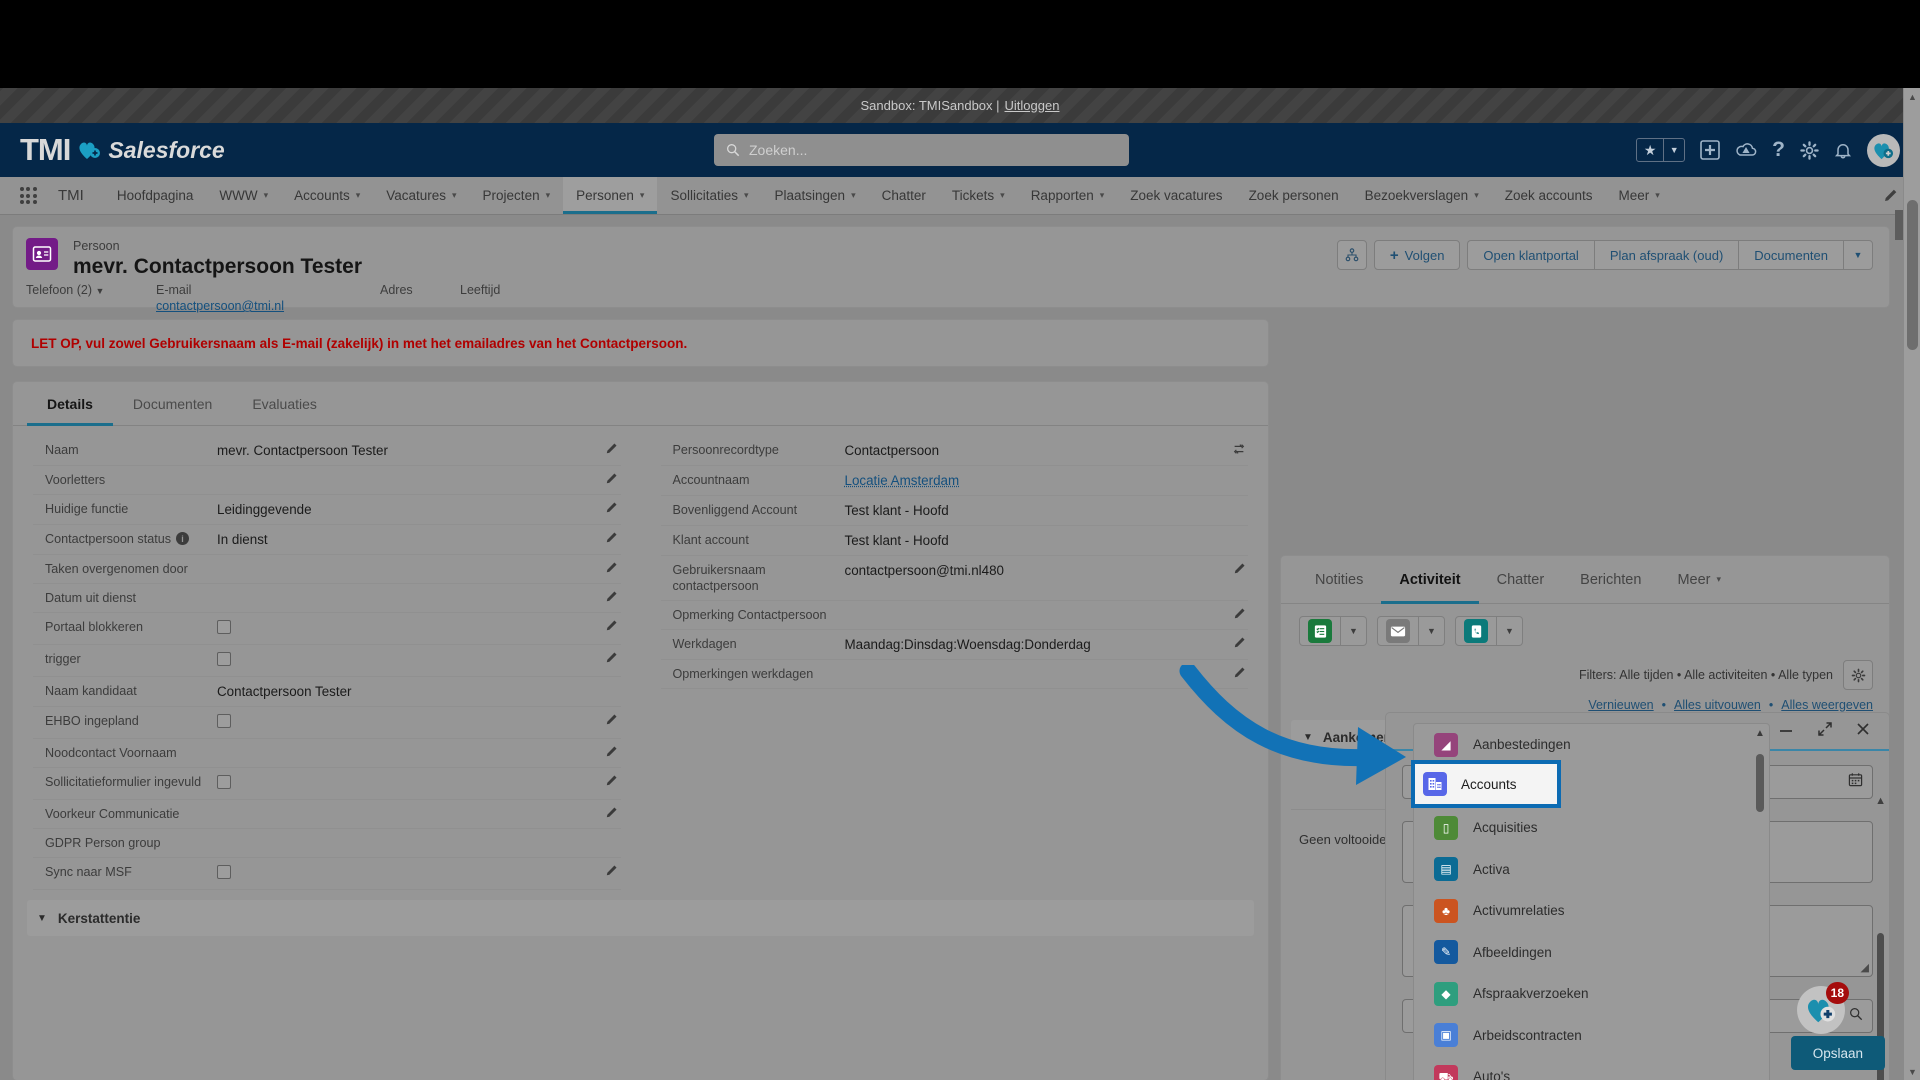 This screenshot has height=1080, width=1920. What do you see at coordinates (1666, 255) in the screenshot?
I see `plan-afspraak-button: Plan afspraak (oud)` at bounding box center [1666, 255].